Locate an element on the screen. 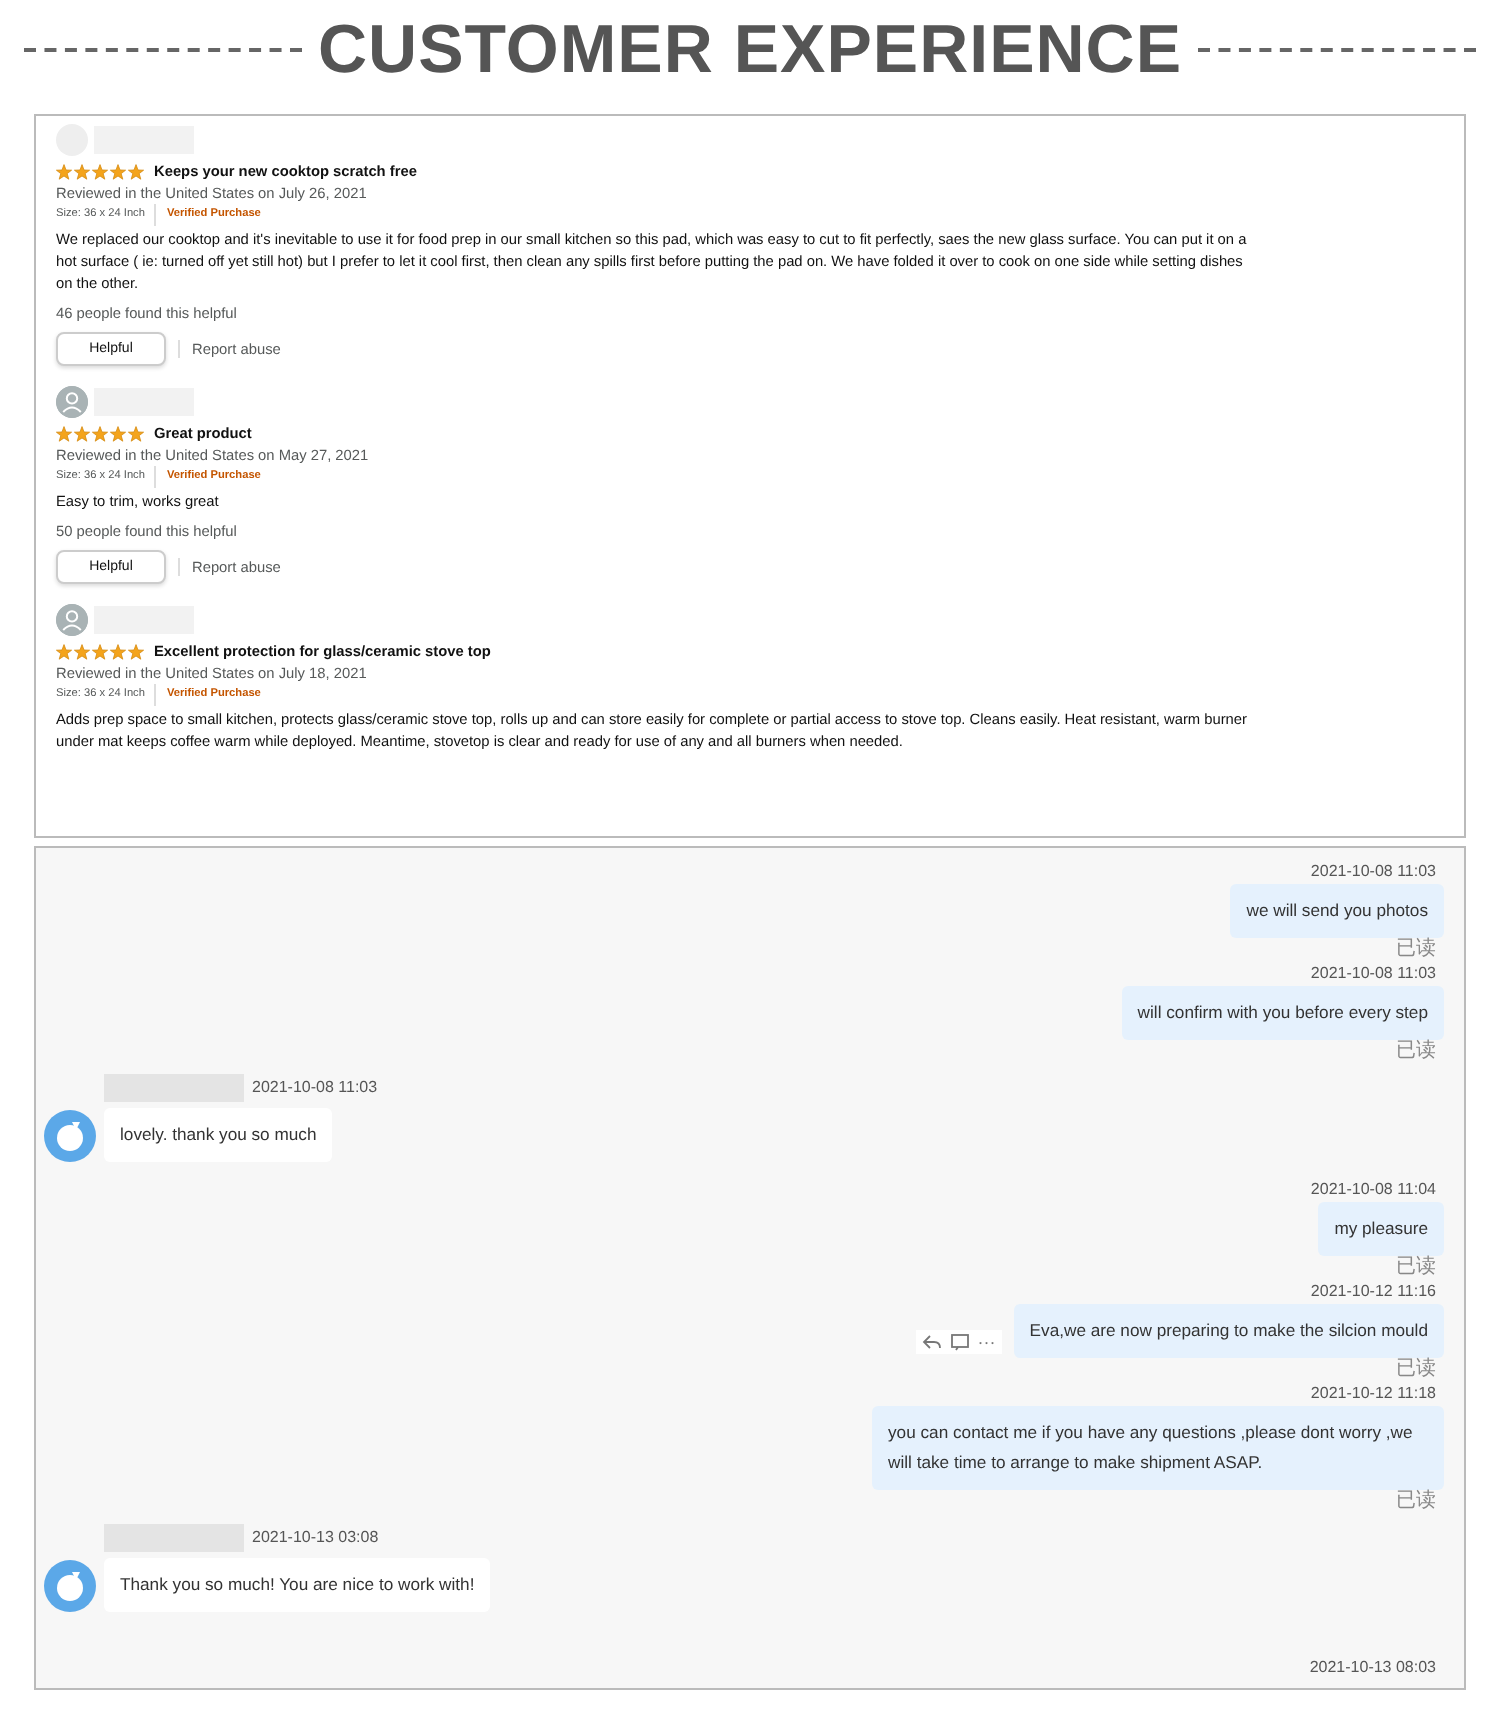 The image size is (1500, 1716). received-message: Thank you so much! You are nice to work with! is located at coordinates (297, 1585).